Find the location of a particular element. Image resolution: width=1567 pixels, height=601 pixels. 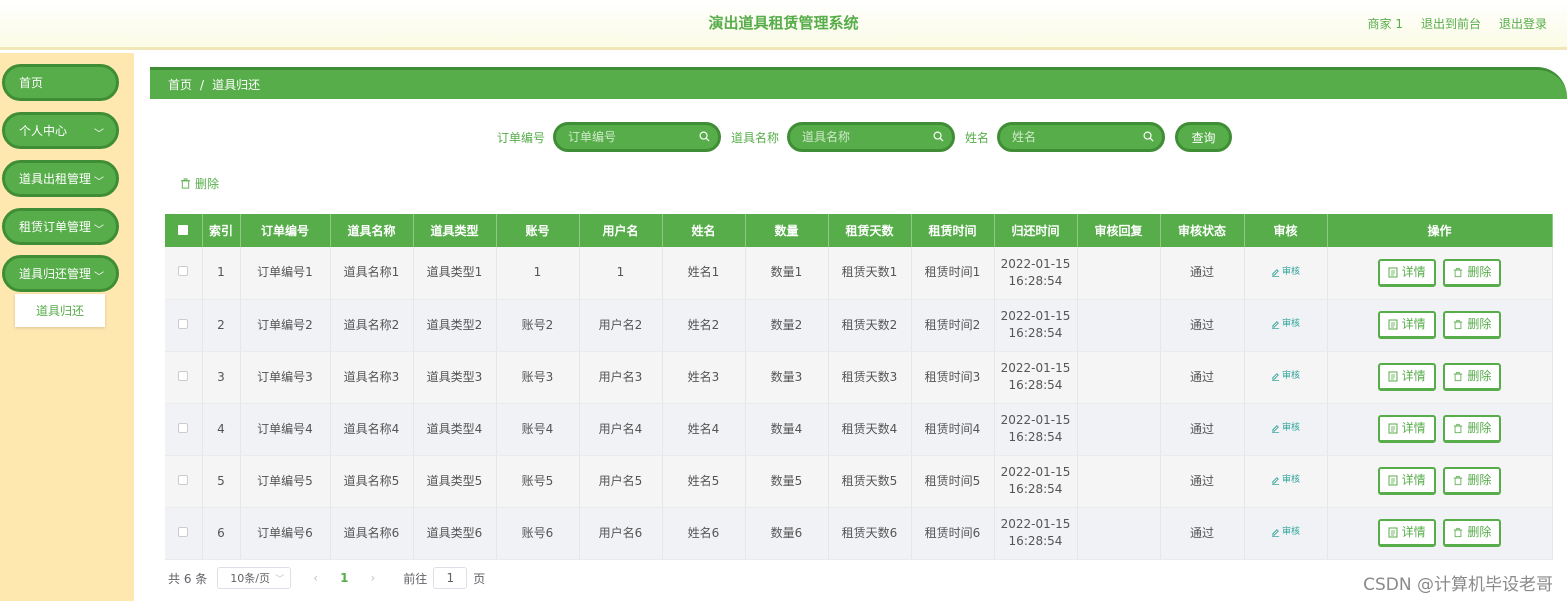

prop-name-label: 道具名称 is located at coordinates (755, 137).